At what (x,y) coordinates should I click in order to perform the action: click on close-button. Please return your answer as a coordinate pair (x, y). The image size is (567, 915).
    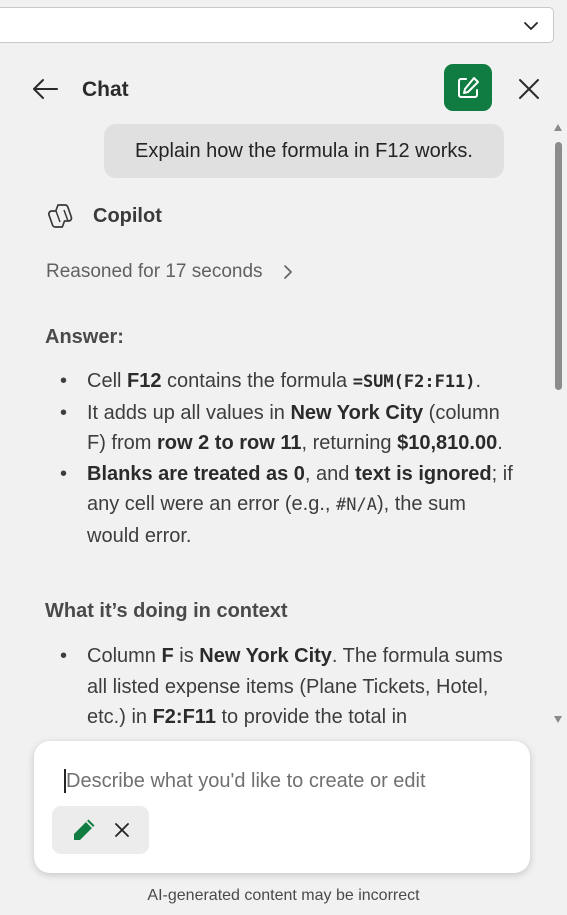
    Looking at the image, I should click on (529, 89).